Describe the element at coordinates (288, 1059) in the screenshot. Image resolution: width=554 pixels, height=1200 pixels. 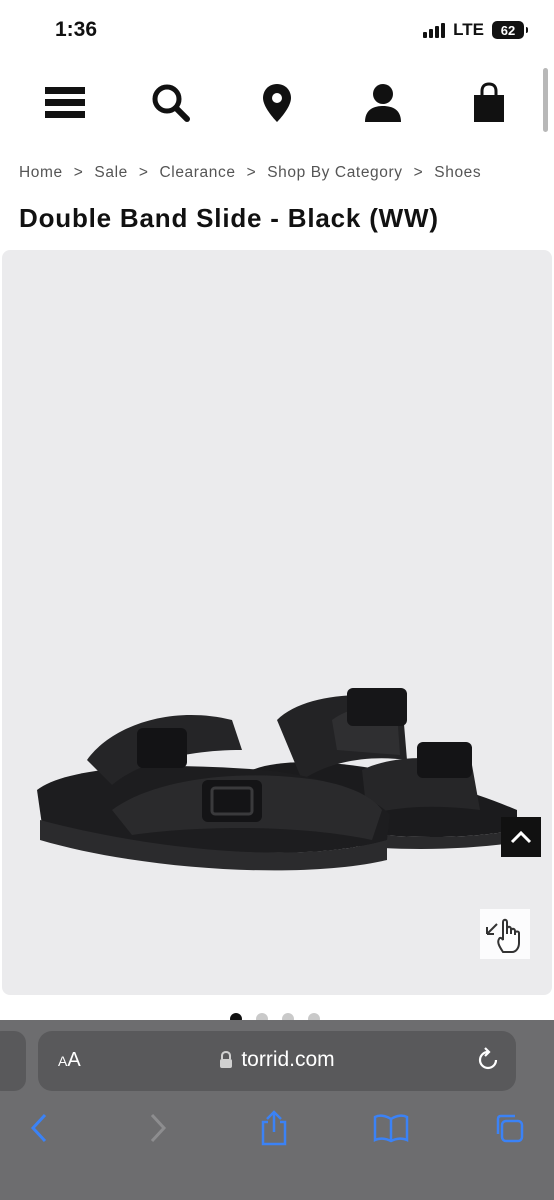
I see `url-text: torrid.com` at that location.